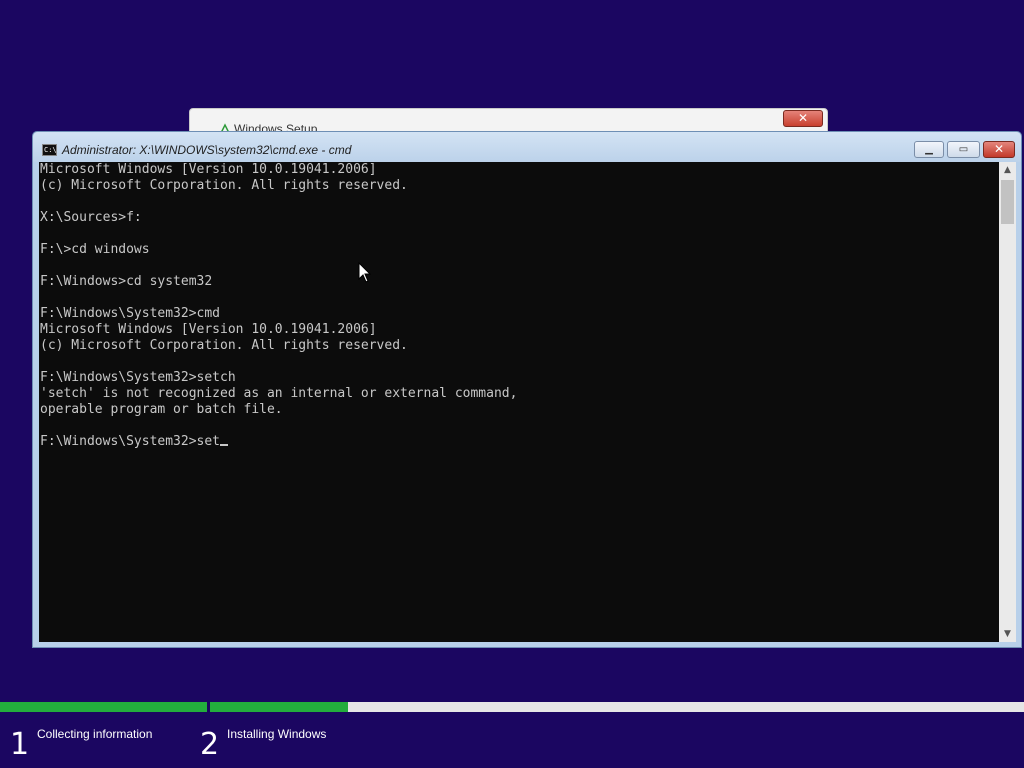  I want to click on progress-bar-collecting, so click(103, 707).